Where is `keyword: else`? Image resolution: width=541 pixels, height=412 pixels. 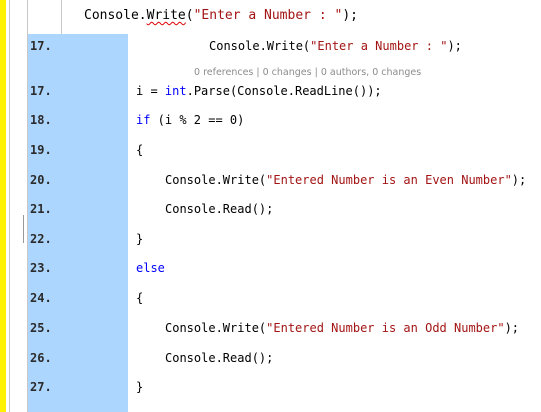
keyword: else is located at coordinates (150, 268).